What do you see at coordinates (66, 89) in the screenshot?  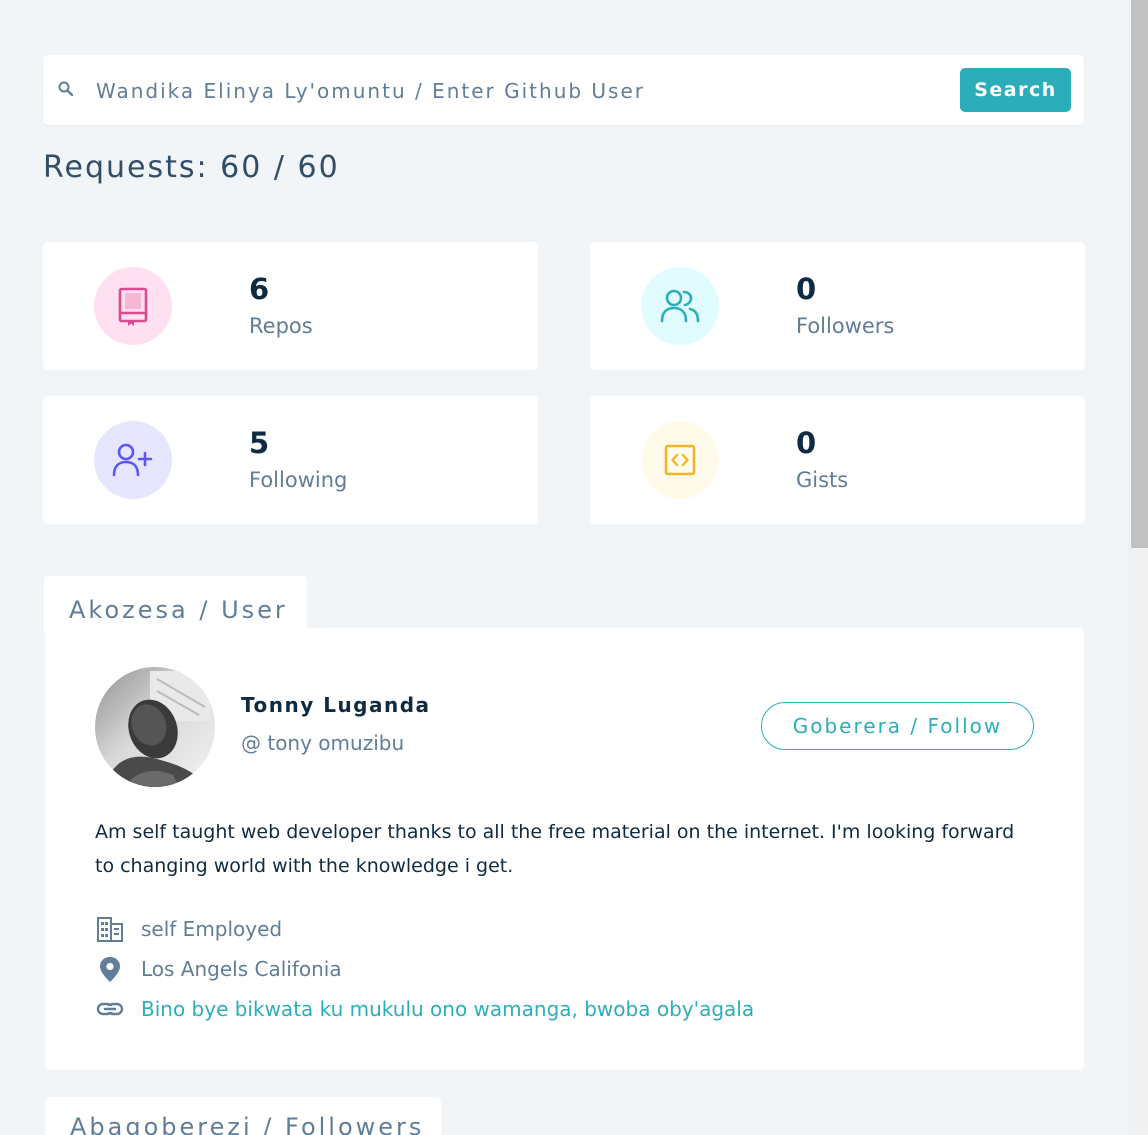 I see `search-icon` at bounding box center [66, 89].